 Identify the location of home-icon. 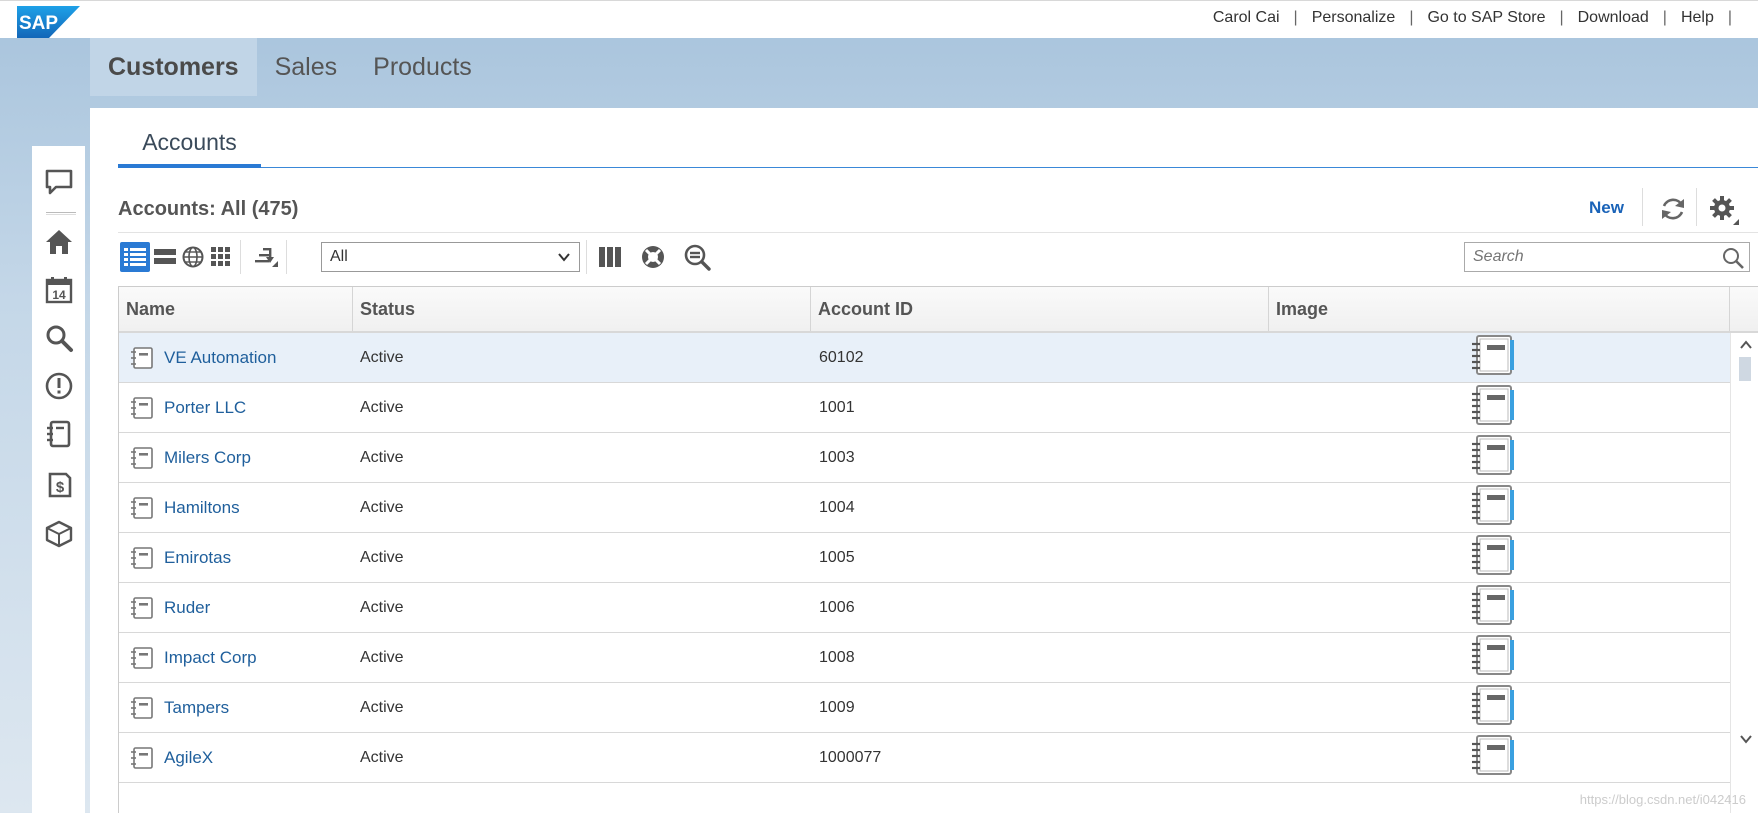
(59, 242).